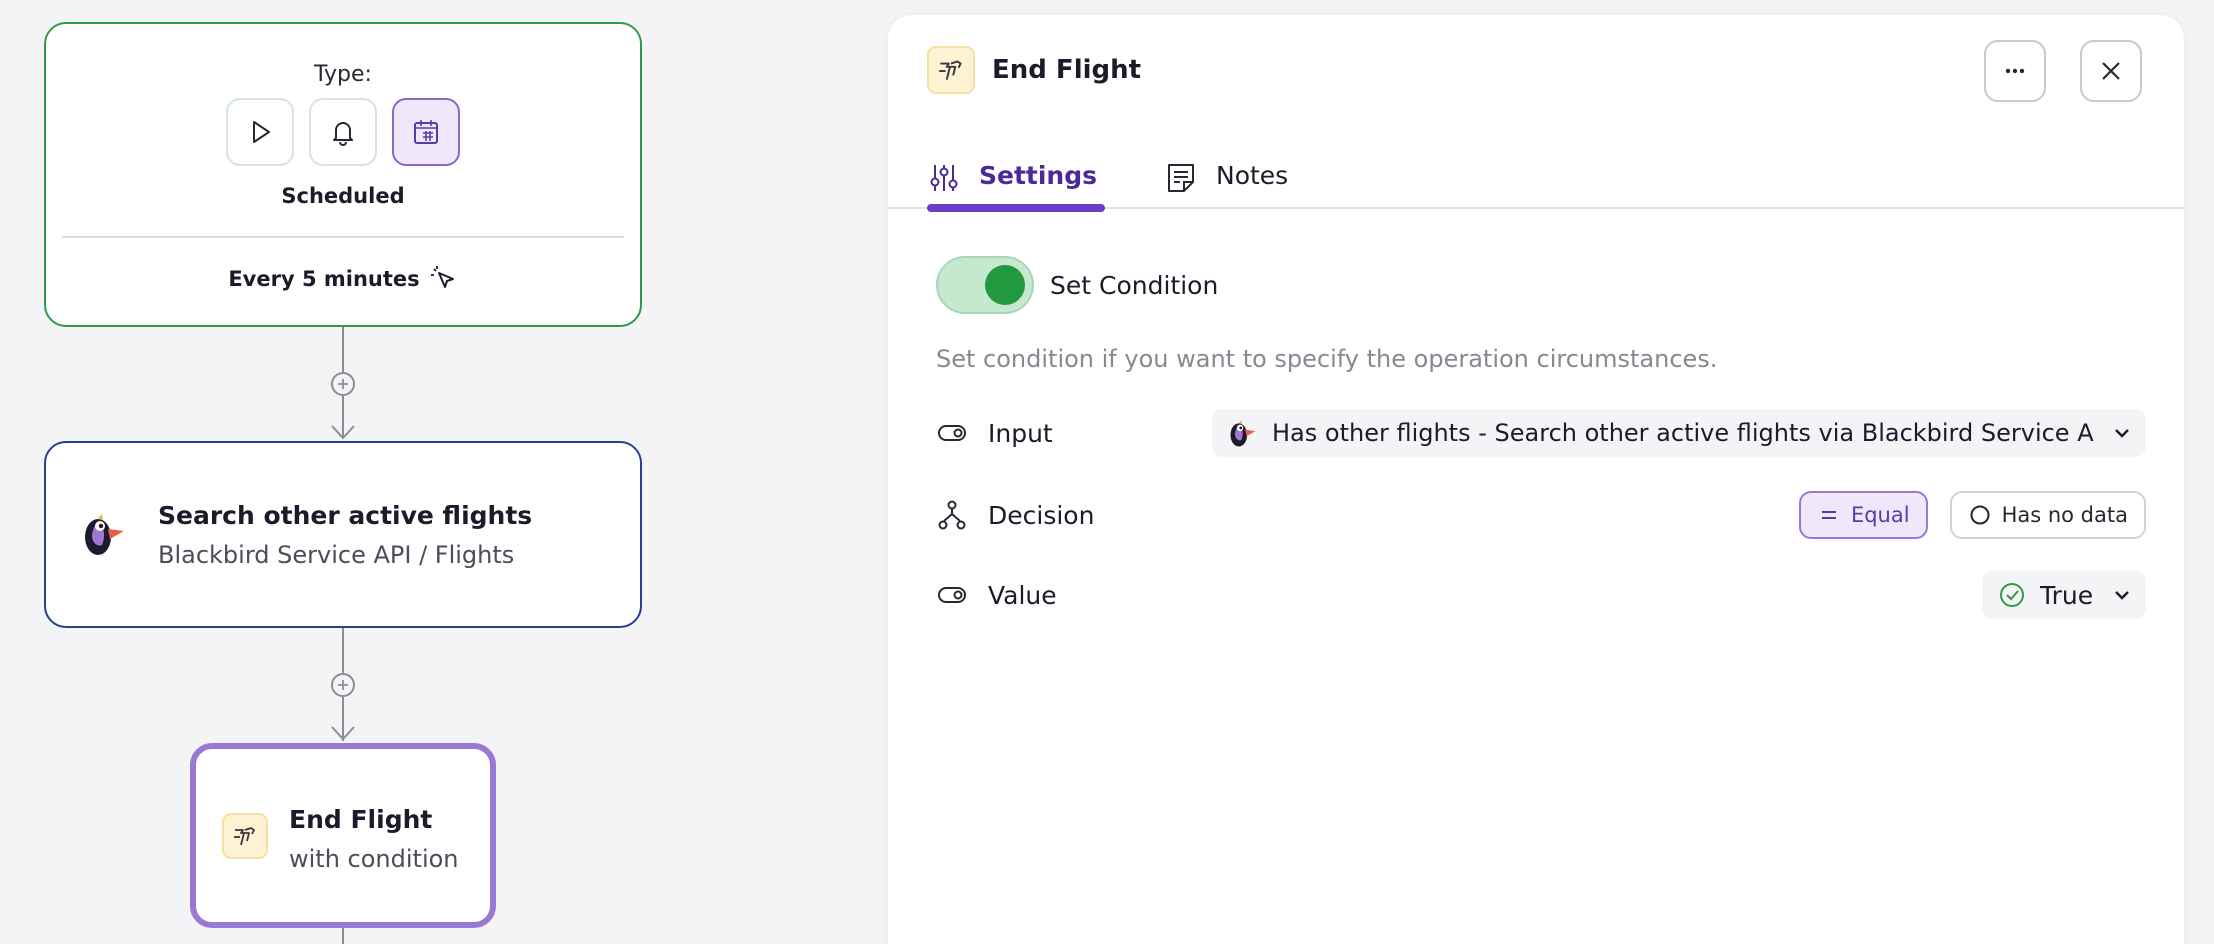 Image resolution: width=2214 pixels, height=944 pixels. I want to click on decision-equal-option: Equal, so click(1863, 515).